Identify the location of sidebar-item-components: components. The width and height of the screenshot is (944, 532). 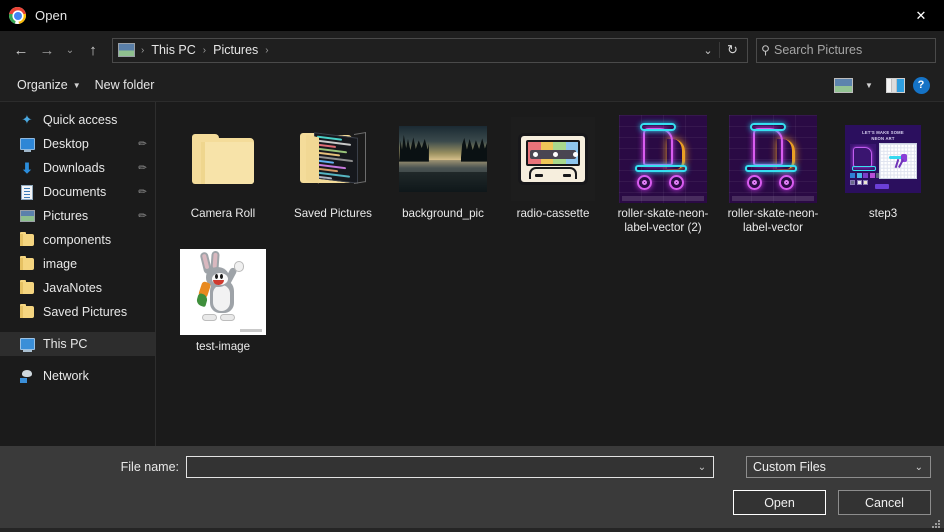
(77, 240).